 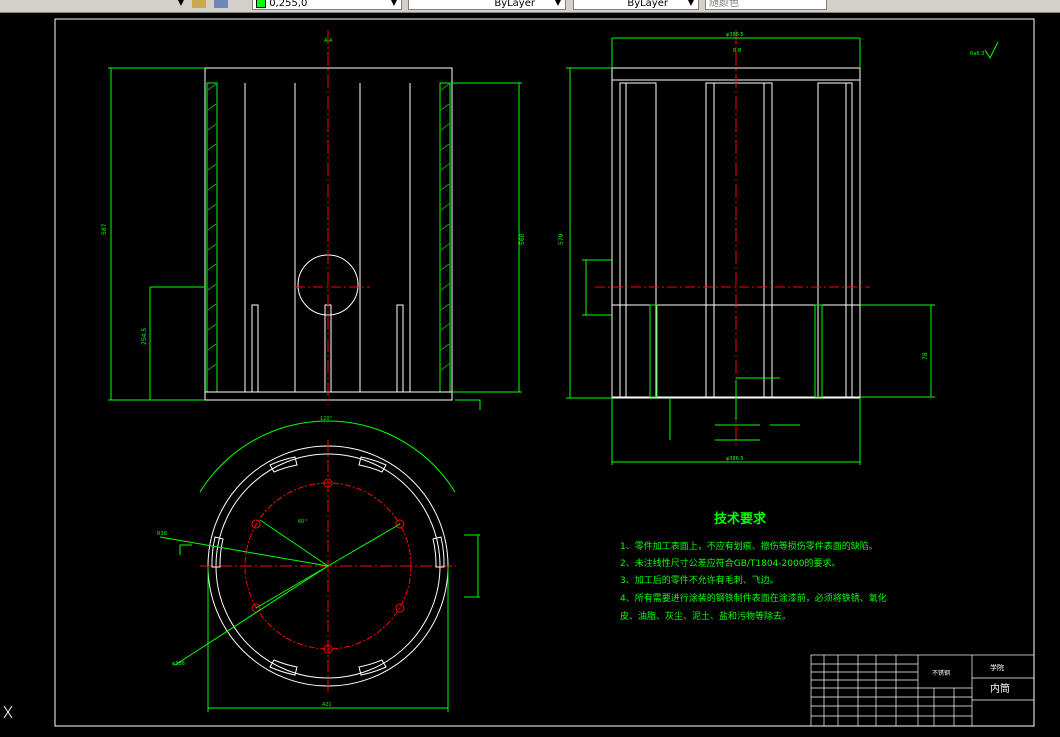 What do you see at coordinates (327, 5) in the screenshot?
I see `color-select: 0,255,0` at bounding box center [327, 5].